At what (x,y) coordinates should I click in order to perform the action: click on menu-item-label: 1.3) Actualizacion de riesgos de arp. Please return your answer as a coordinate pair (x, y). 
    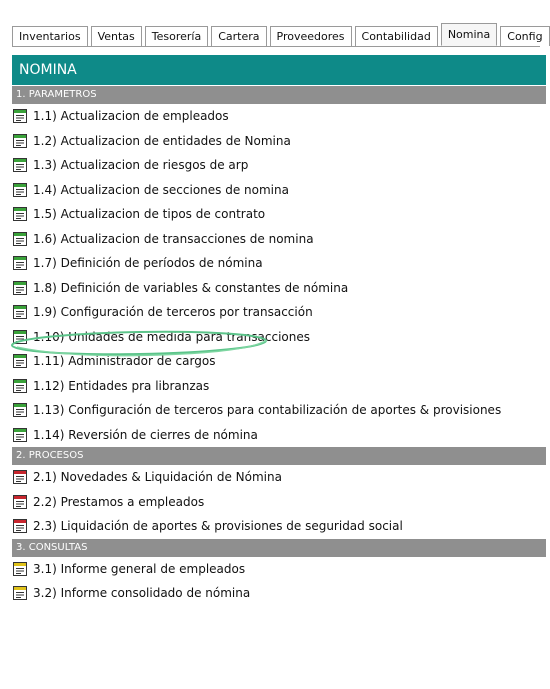
    Looking at the image, I should click on (141, 165).